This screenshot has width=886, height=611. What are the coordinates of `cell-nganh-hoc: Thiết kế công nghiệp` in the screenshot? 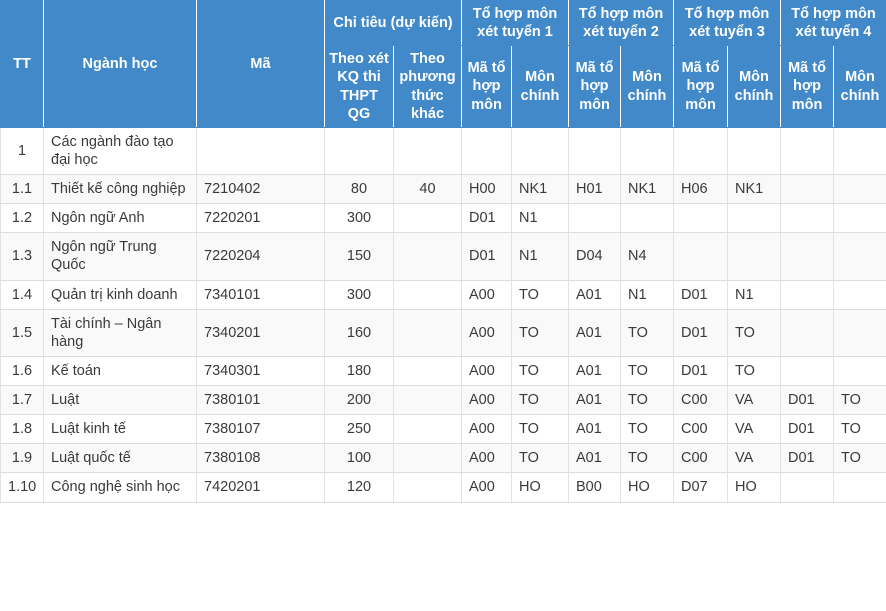 It's located at (120, 189).